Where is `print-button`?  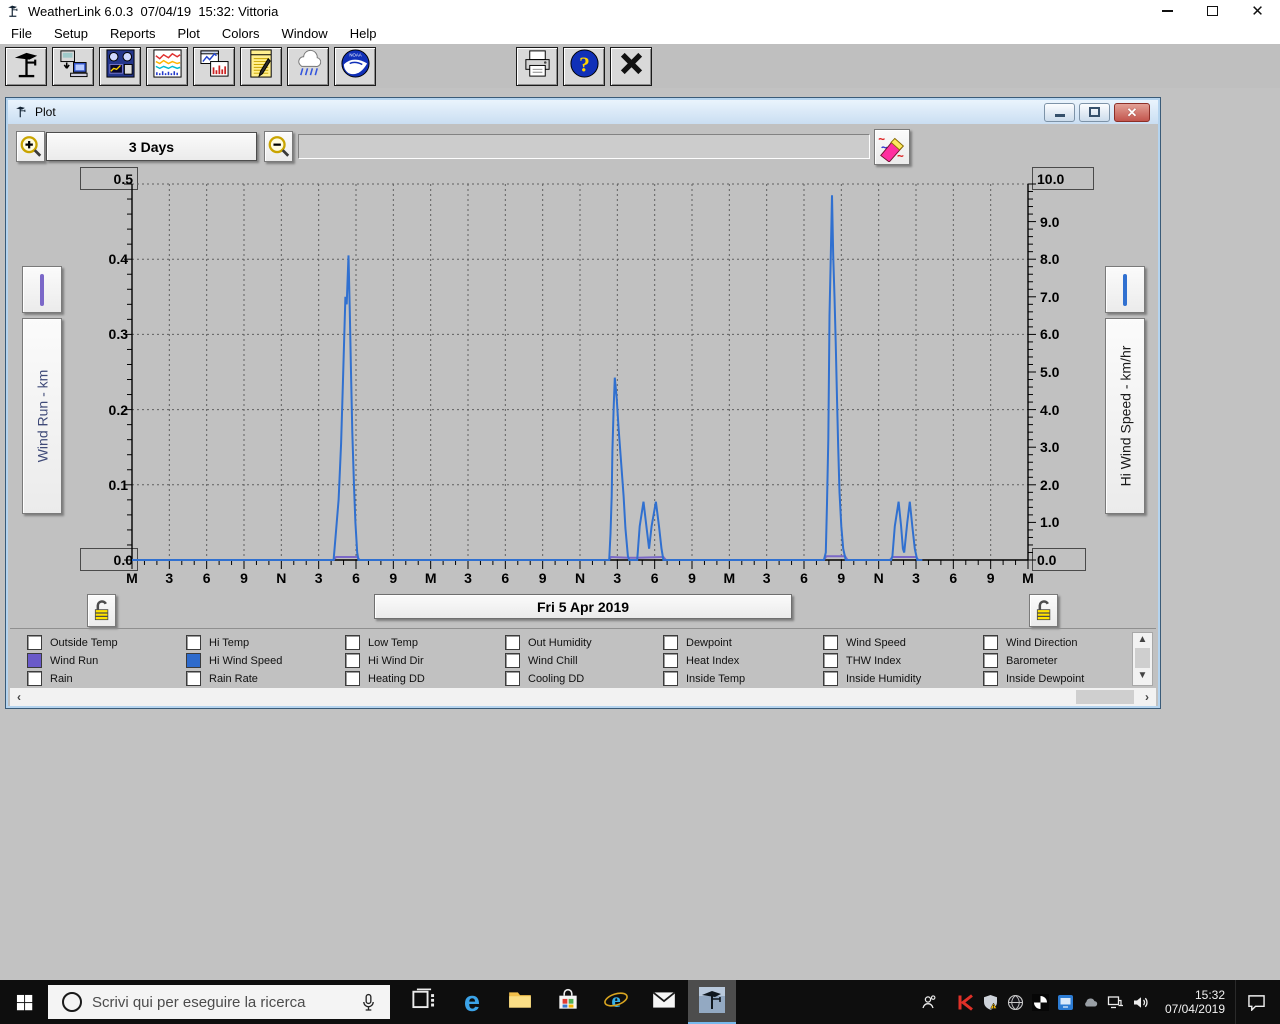 print-button is located at coordinates (537, 66).